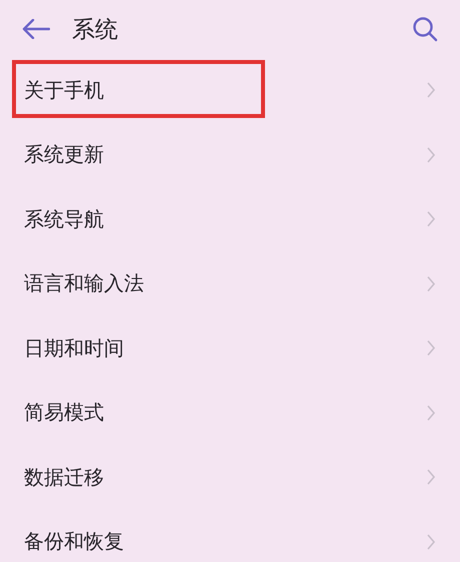 This screenshot has width=460, height=562. Describe the element at coordinates (225, 542) in the screenshot. I see `settings-item: 备份和恢复` at that location.